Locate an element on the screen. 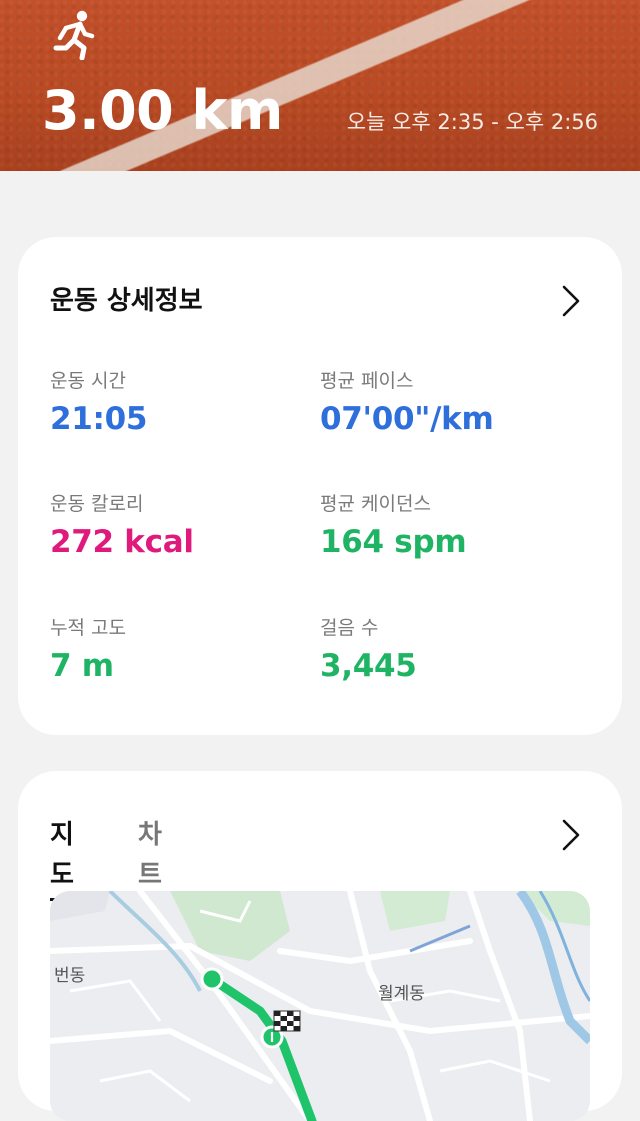 This screenshot has width=640, height=1121. stat-label: 평균 케이던스 is located at coordinates (375, 504).